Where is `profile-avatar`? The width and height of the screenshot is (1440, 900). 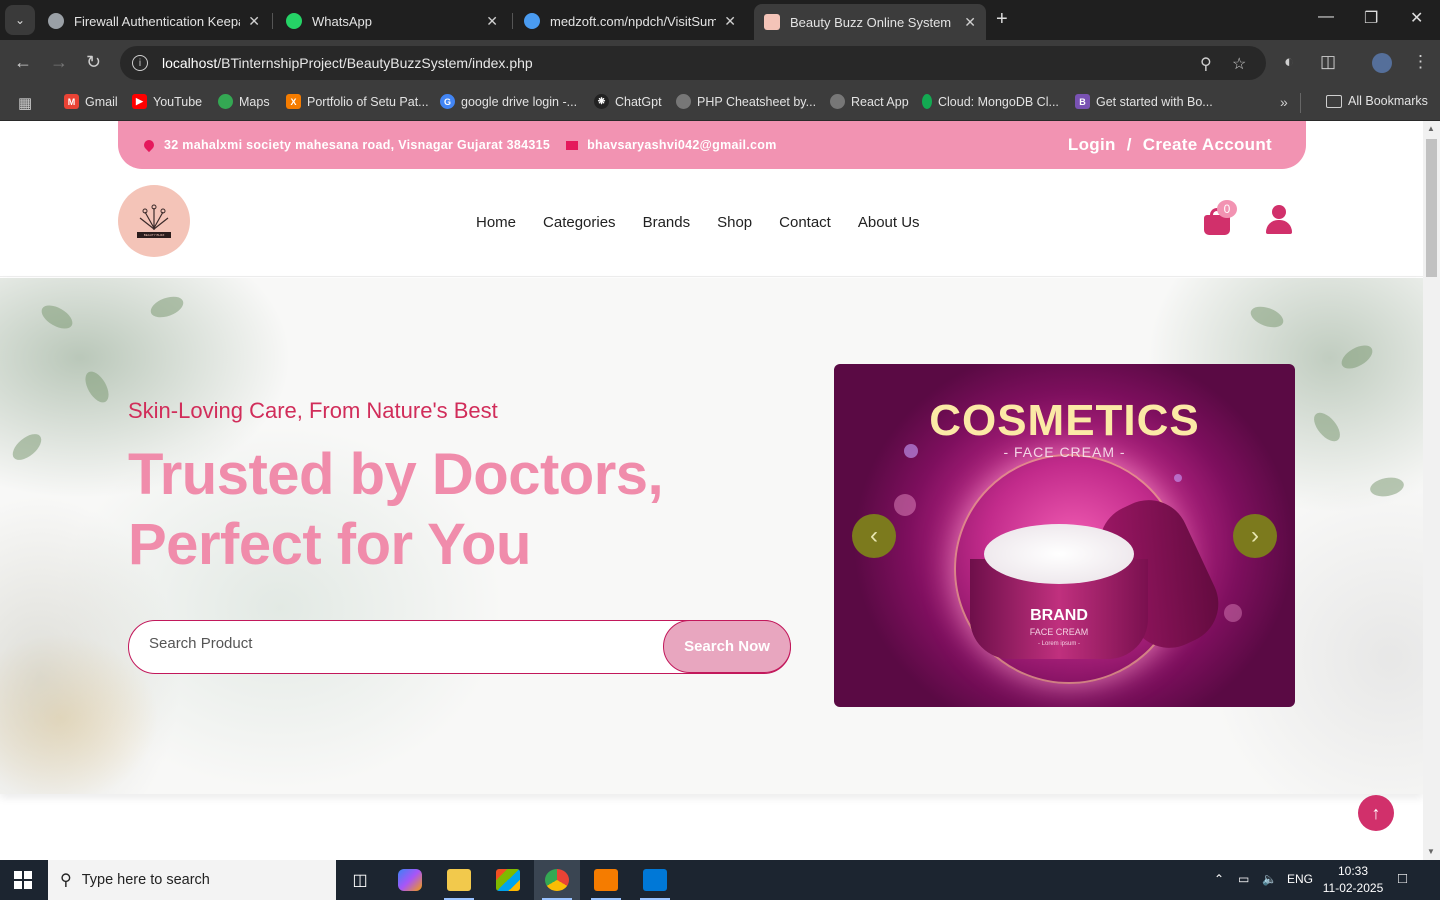 profile-avatar is located at coordinates (1382, 63).